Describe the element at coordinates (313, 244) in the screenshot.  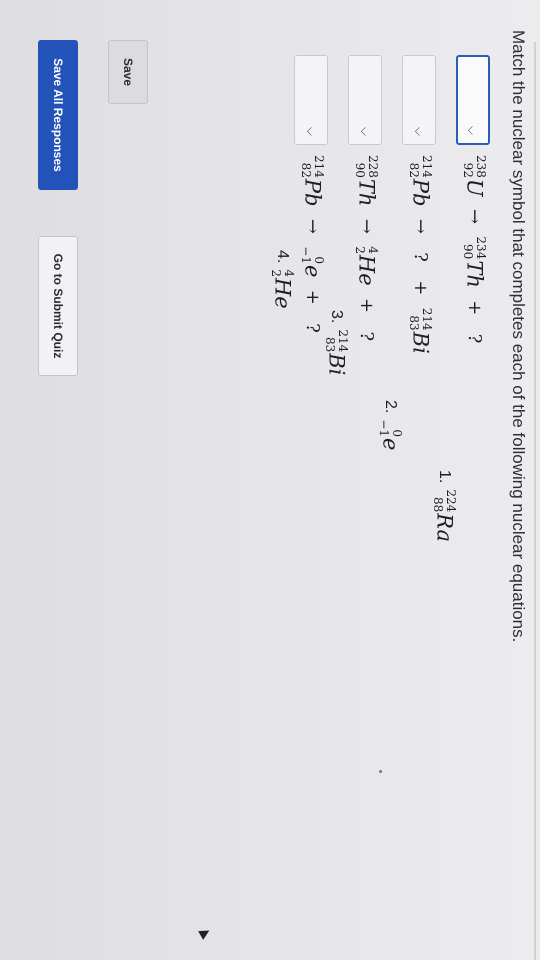
I see `equation-4: 214 82 Pb → 0 −1 e + ?` at that location.